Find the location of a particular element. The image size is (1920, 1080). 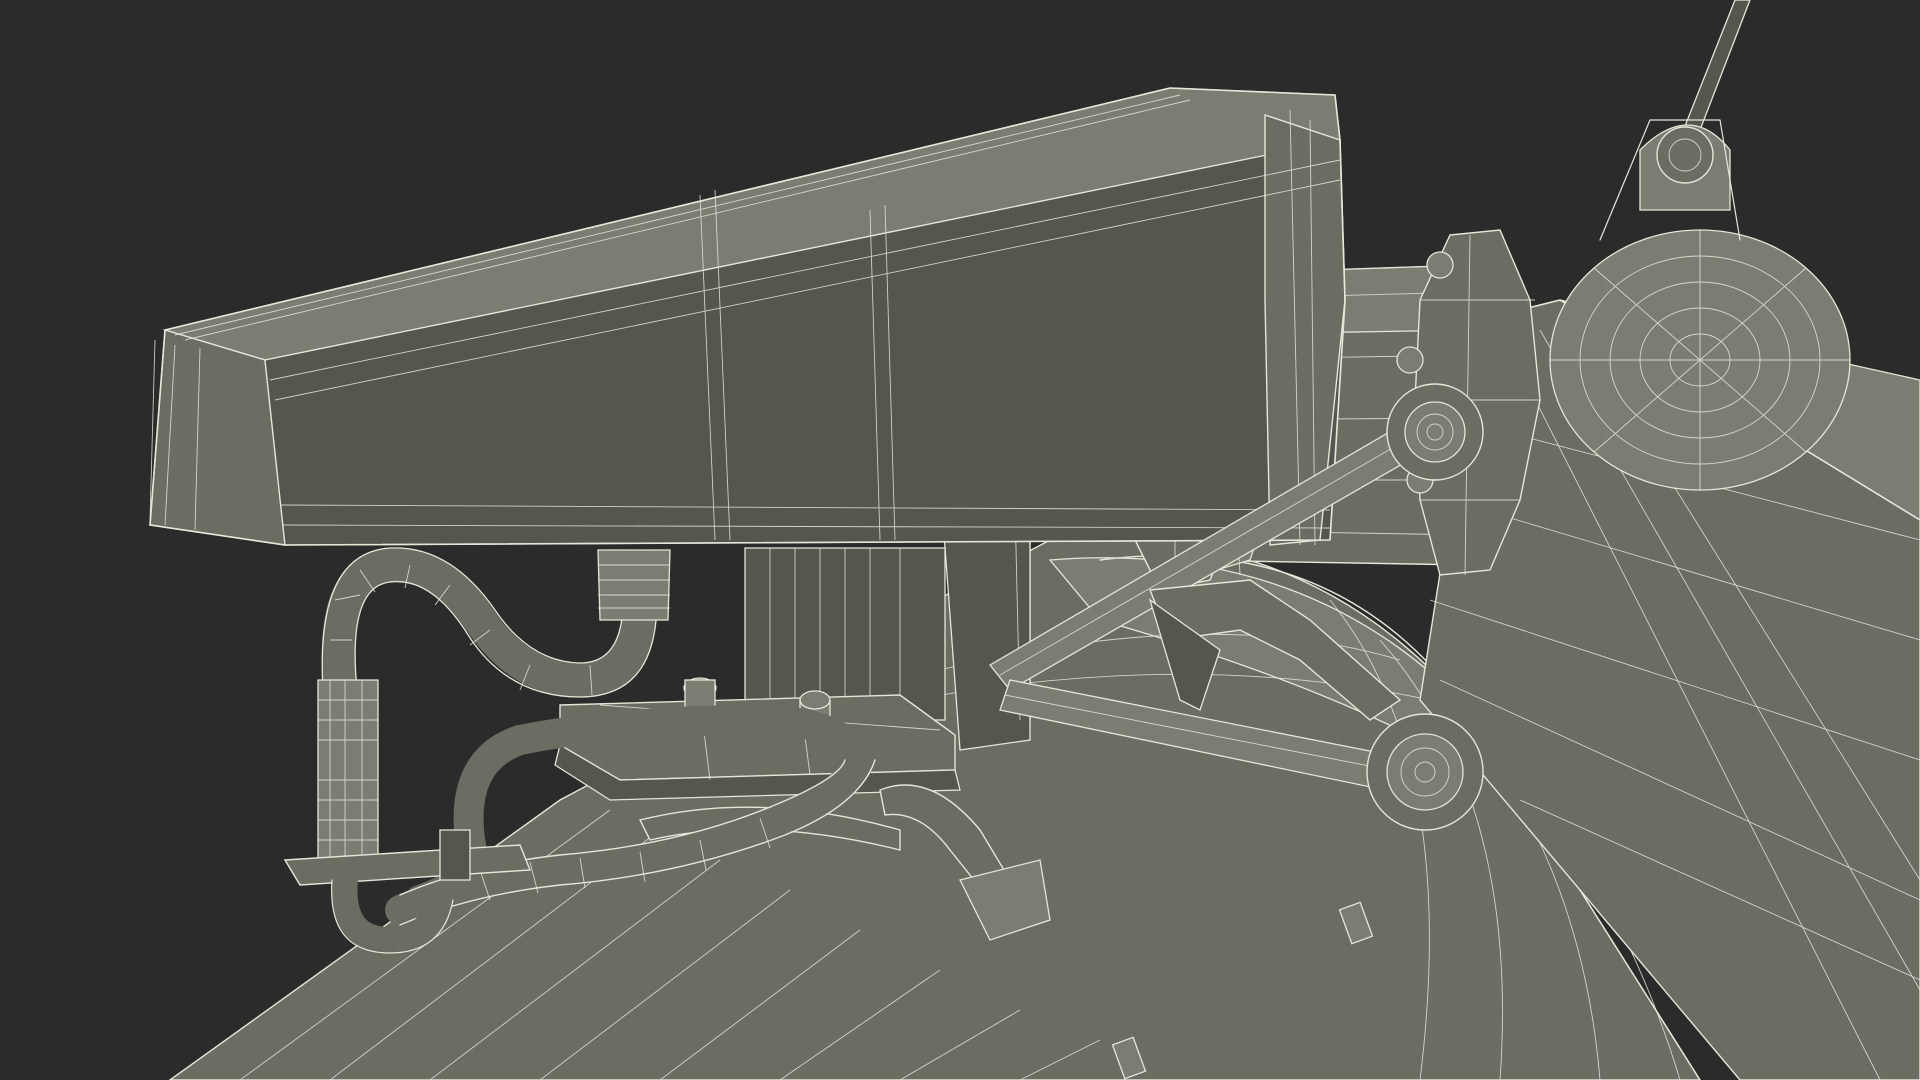

hub-disk is located at coordinates (1700, 360).